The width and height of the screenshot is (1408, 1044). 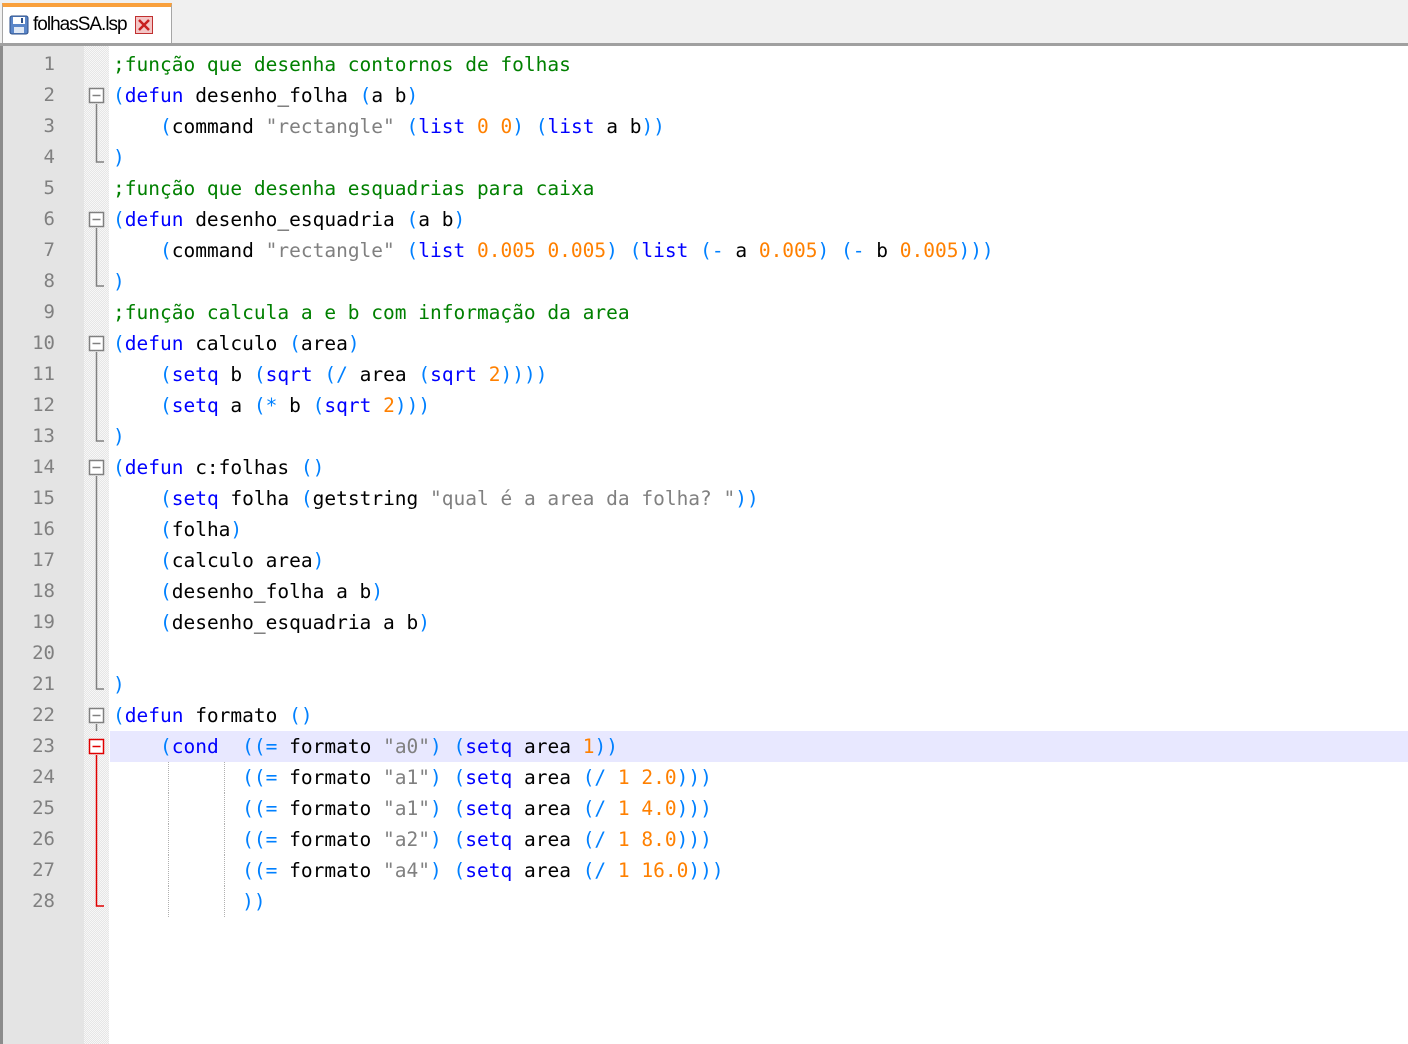 I want to click on code-token: b, so click(x=295, y=405).